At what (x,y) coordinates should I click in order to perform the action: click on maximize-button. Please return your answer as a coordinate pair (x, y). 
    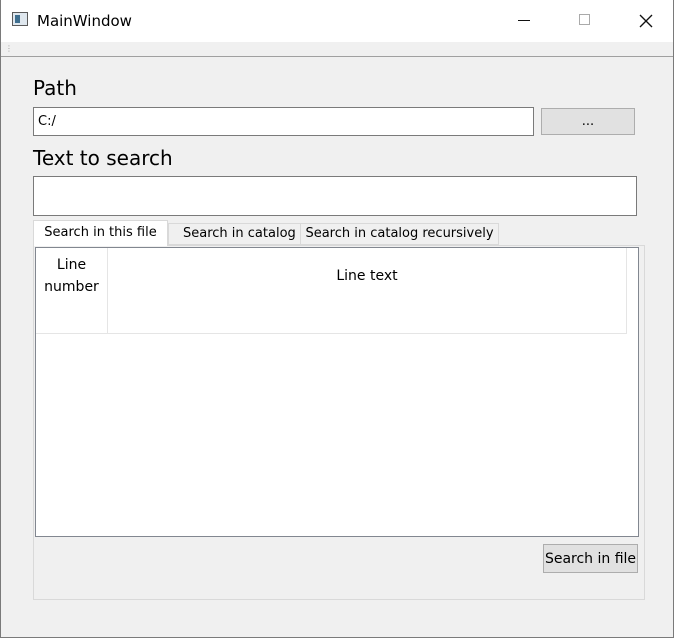
    Looking at the image, I should click on (585, 21).